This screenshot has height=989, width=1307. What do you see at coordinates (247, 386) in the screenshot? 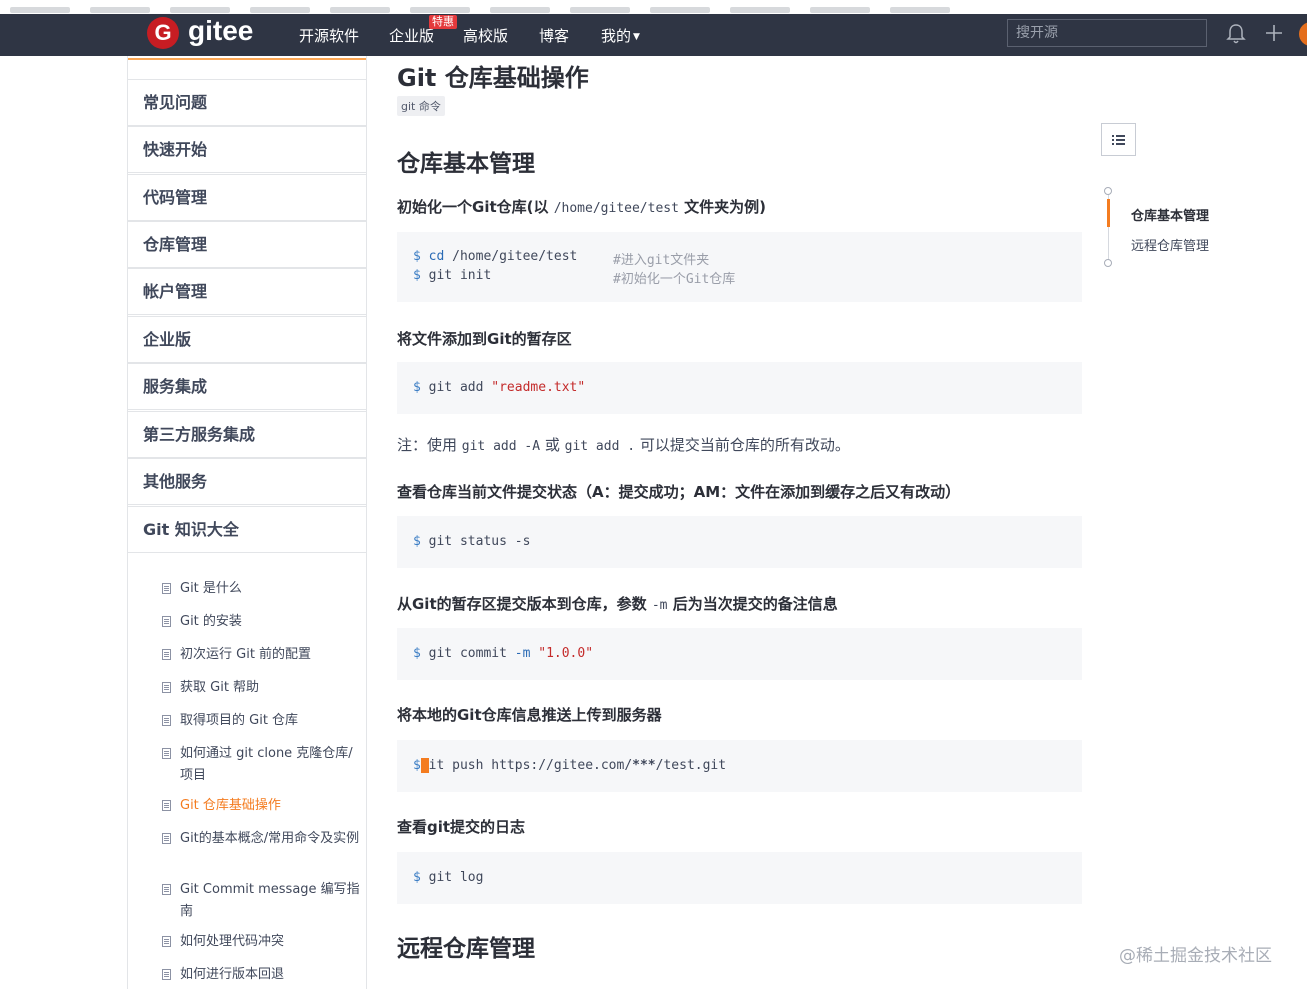
I see `sidebar-item-services: 服务集成` at bounding box center [247, 386].